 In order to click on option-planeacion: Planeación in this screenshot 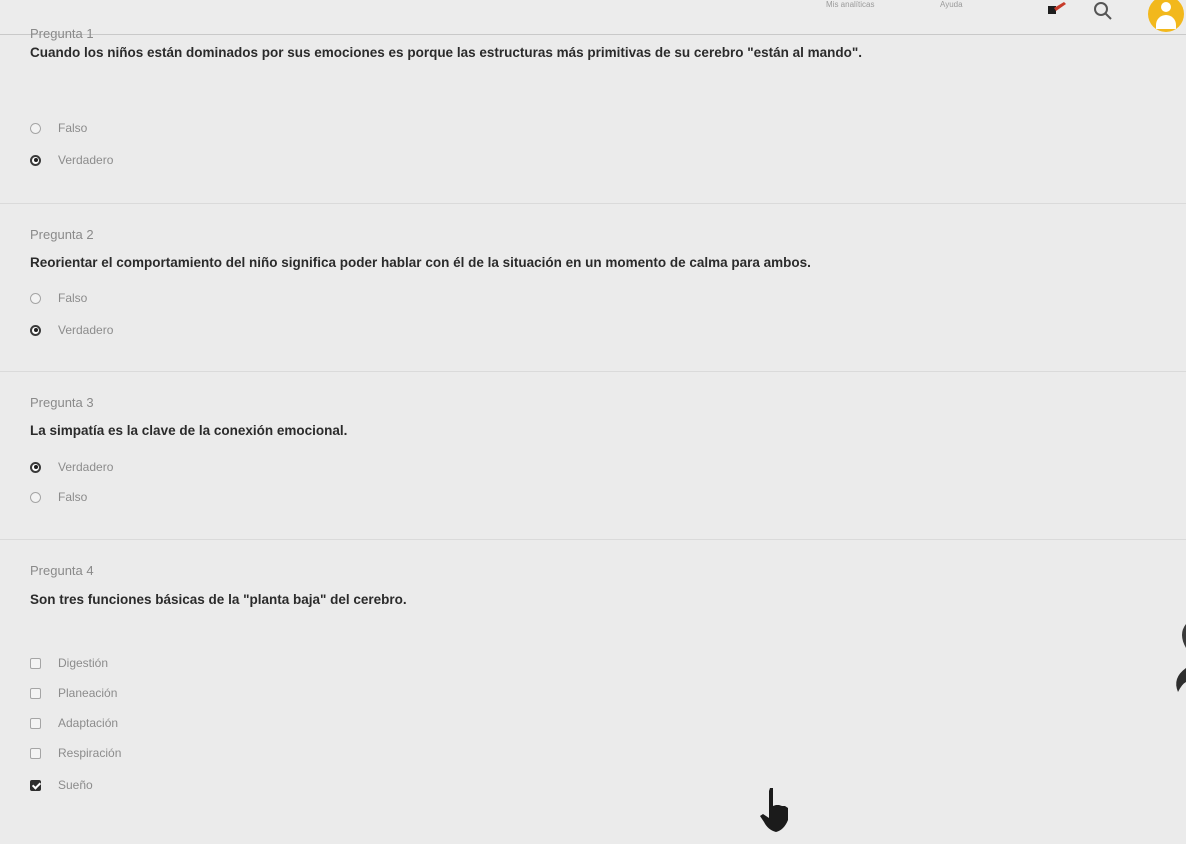, I will do `click(73, 693)`.